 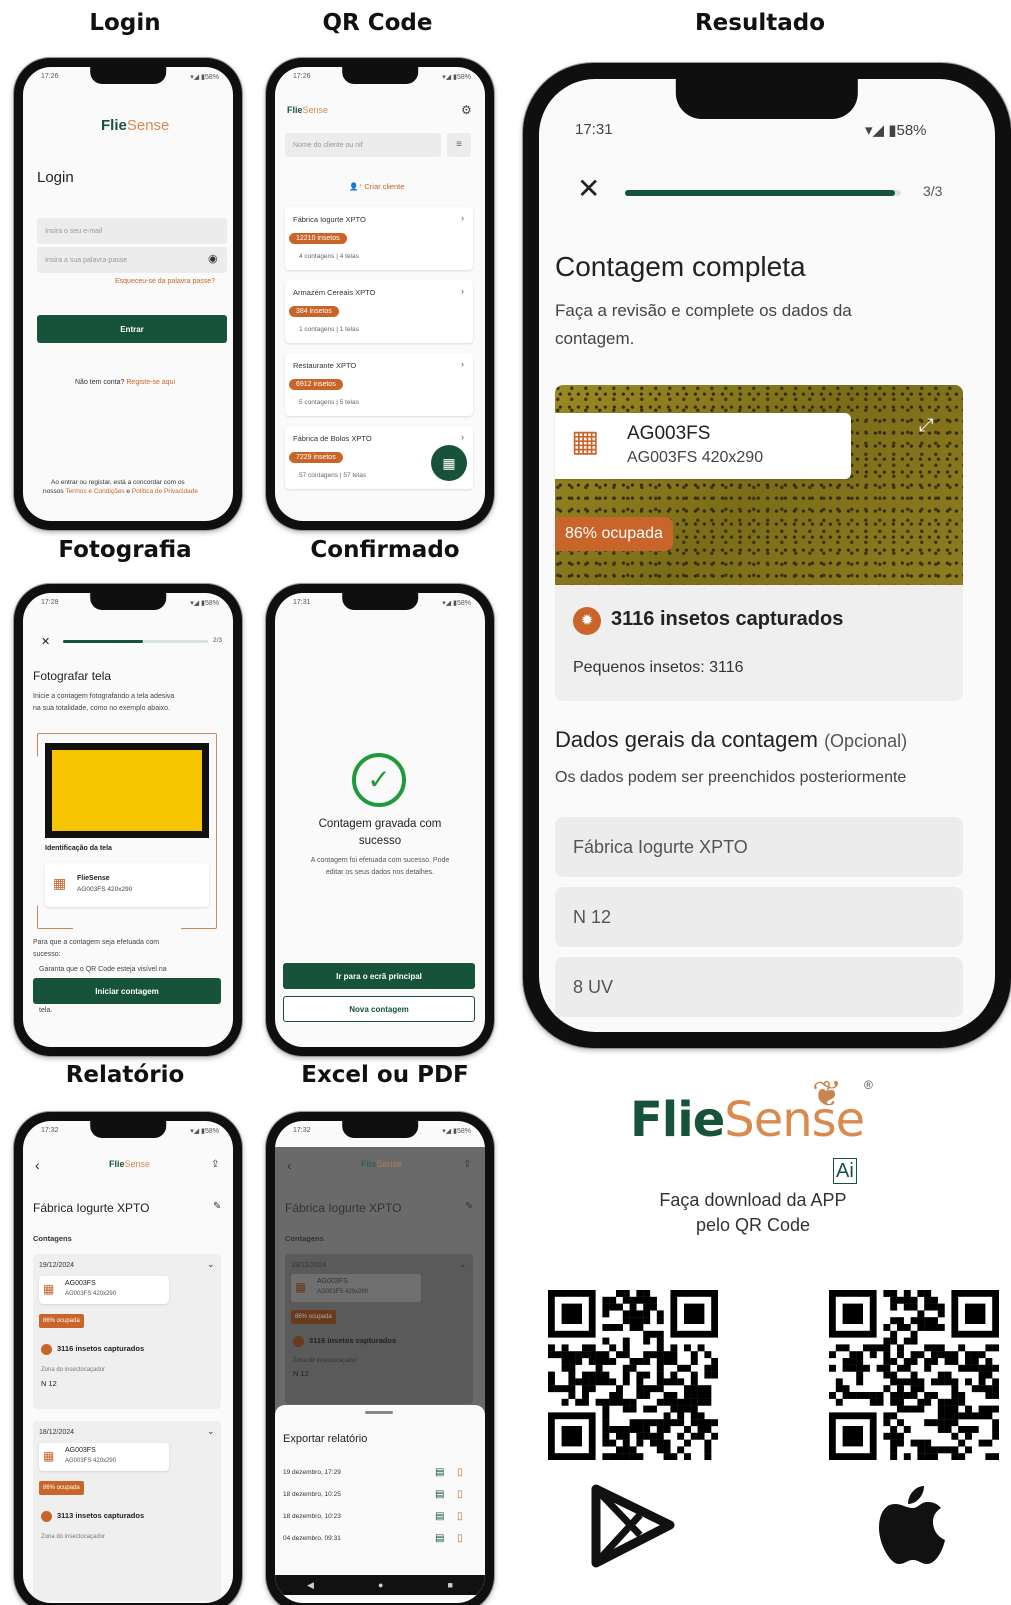 What do you see at coordinates (385, 550) in the screenshot?
I see `caption-confirmado: Confirmado` at bounding box center [385, 550].